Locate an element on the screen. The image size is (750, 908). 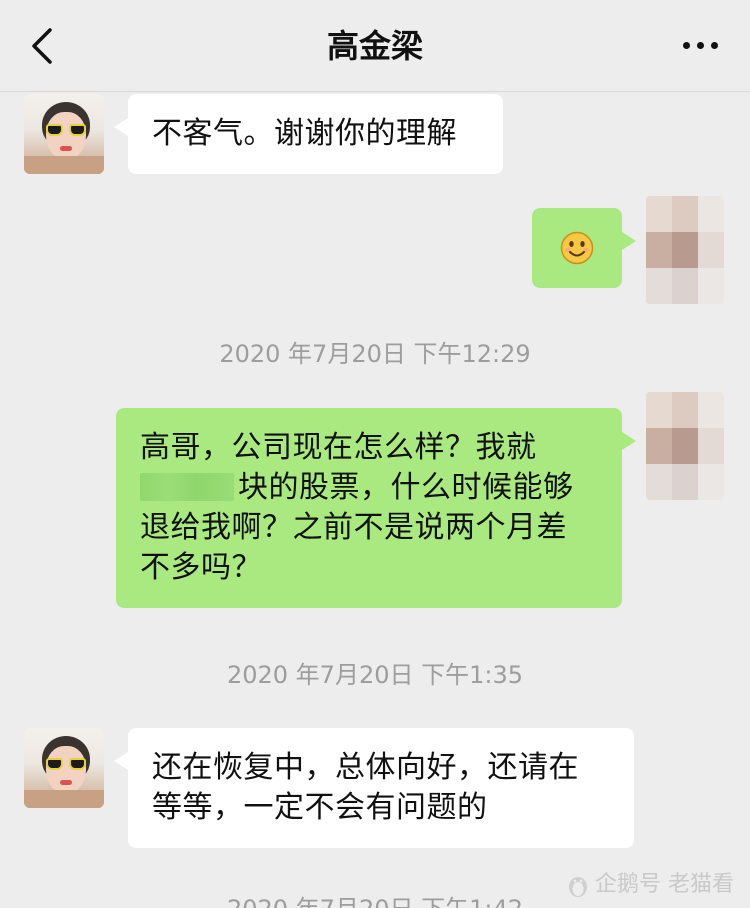
smiley-emoji-icon is located at coordinates (577, 248).